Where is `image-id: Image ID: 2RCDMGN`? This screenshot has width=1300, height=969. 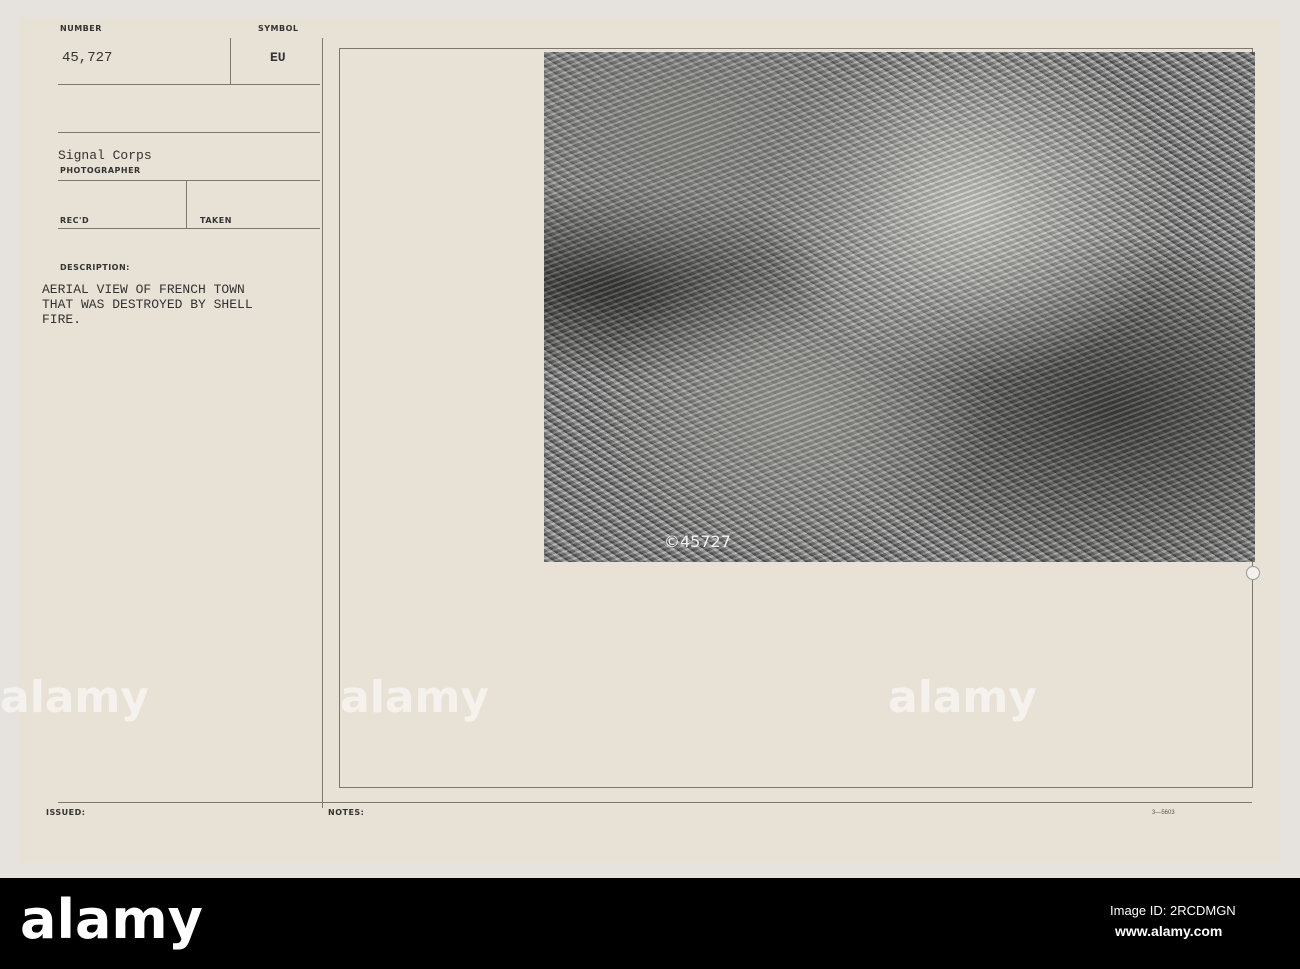 image-id: Image ID: 2RCDMGN is located at coordinates (1173, 910).